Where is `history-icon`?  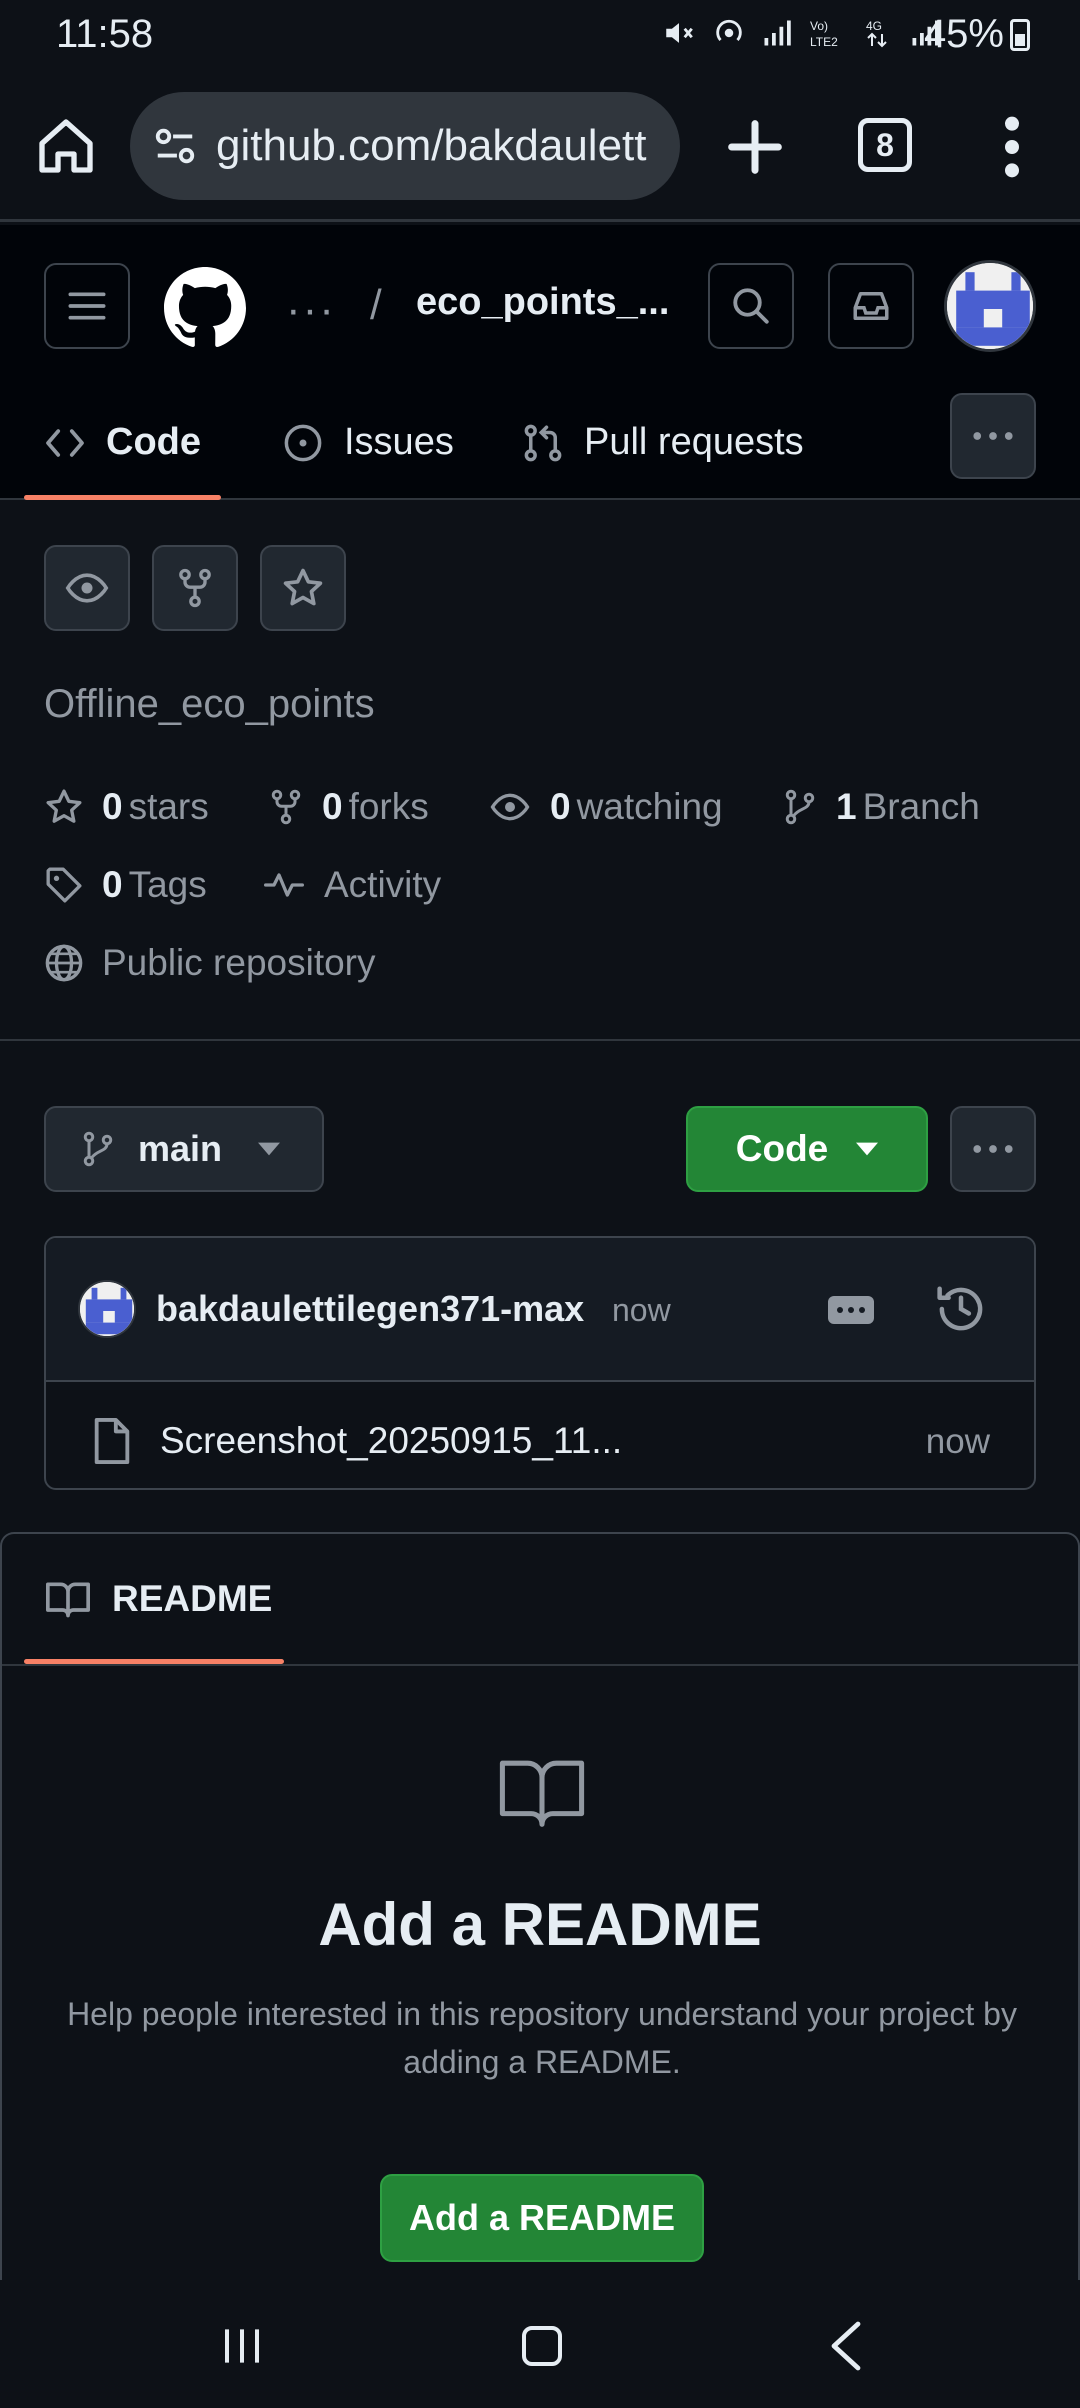
history-icon is located at coordinates (961, 1309).